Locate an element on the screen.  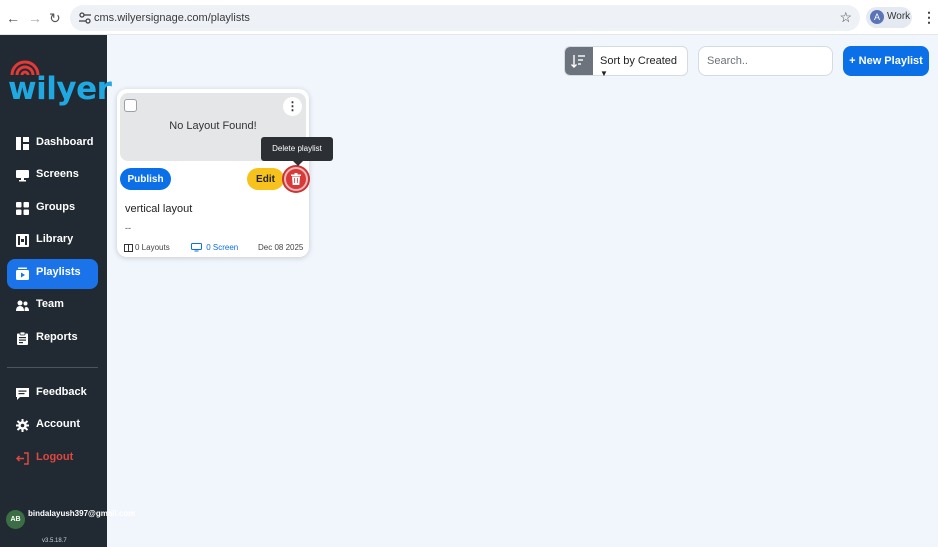
delete-tooltip: Delete playlist is located at coordinates (297, 151).